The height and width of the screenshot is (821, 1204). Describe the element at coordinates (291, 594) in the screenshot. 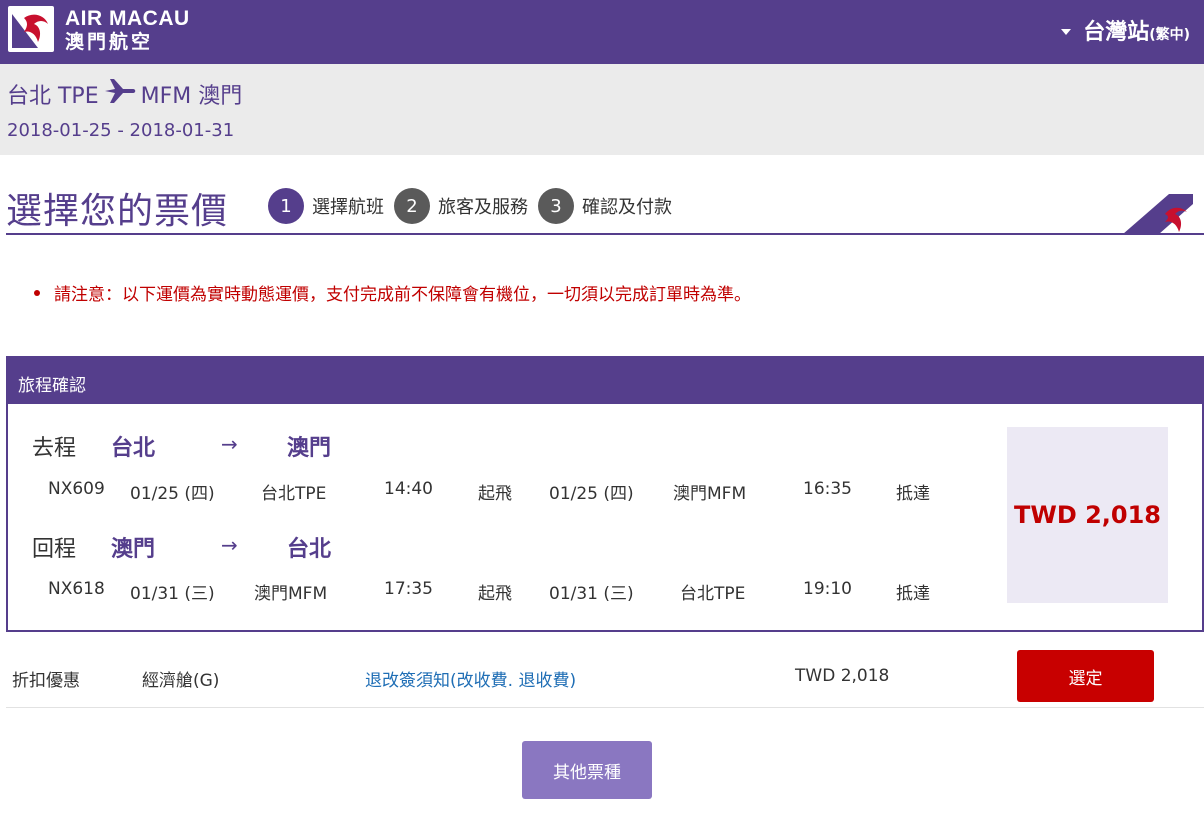

I see `departure-airport: 澳門MFM` at that location.